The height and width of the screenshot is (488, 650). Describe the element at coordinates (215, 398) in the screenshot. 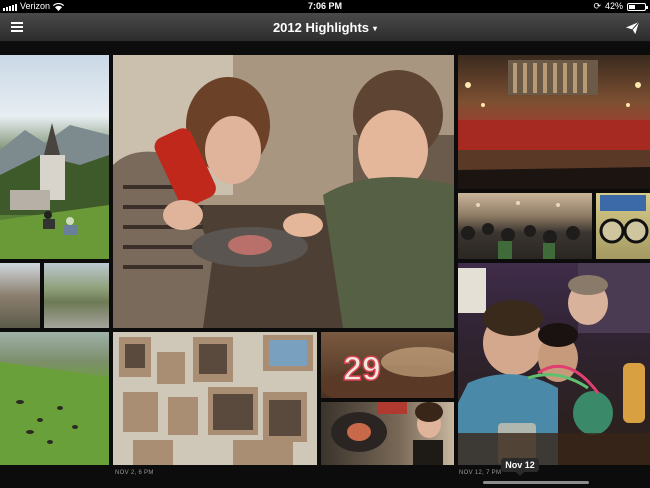

I see `photo-photo-wall` at that location.